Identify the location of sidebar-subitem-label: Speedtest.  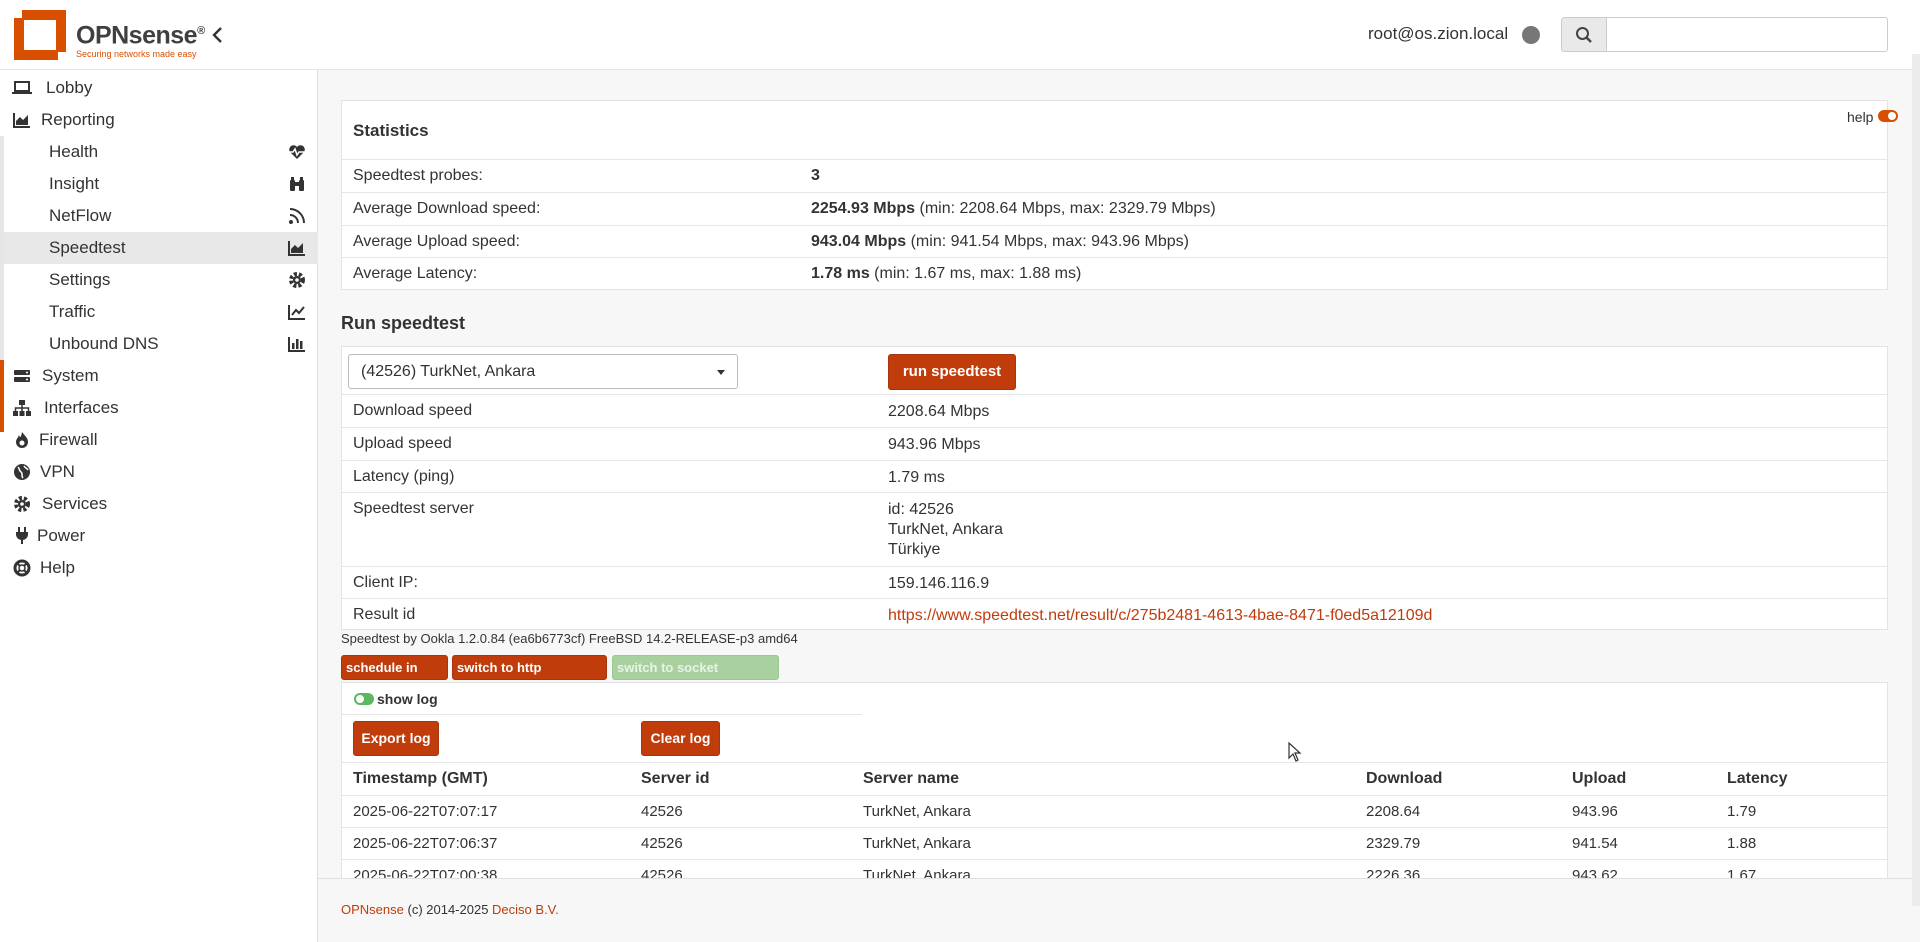
(87, 247).